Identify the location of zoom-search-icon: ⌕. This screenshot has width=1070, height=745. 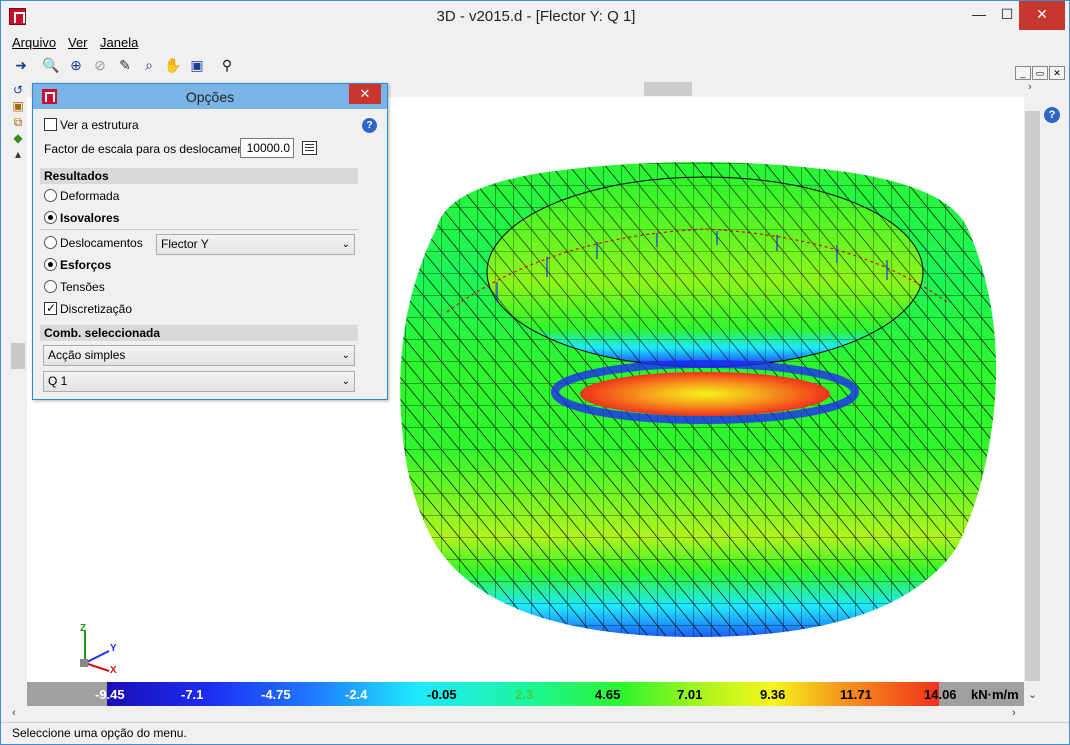
(149, 65).